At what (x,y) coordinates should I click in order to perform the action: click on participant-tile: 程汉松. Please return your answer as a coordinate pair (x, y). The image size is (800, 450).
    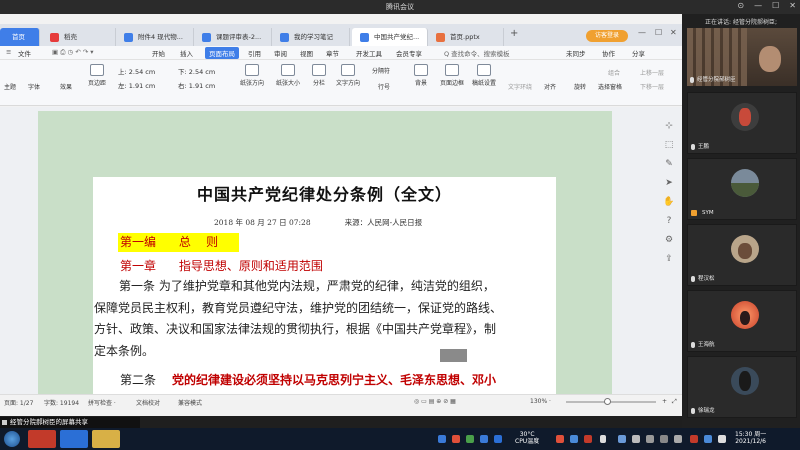
    Looking at the image, I should click on (742, 255).